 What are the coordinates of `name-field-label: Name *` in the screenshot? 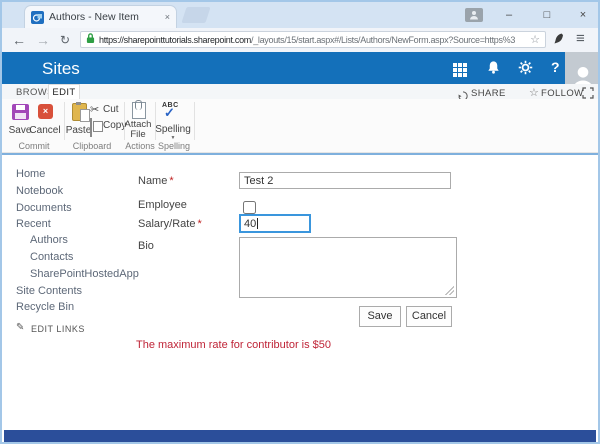 It's located at (156, 181).